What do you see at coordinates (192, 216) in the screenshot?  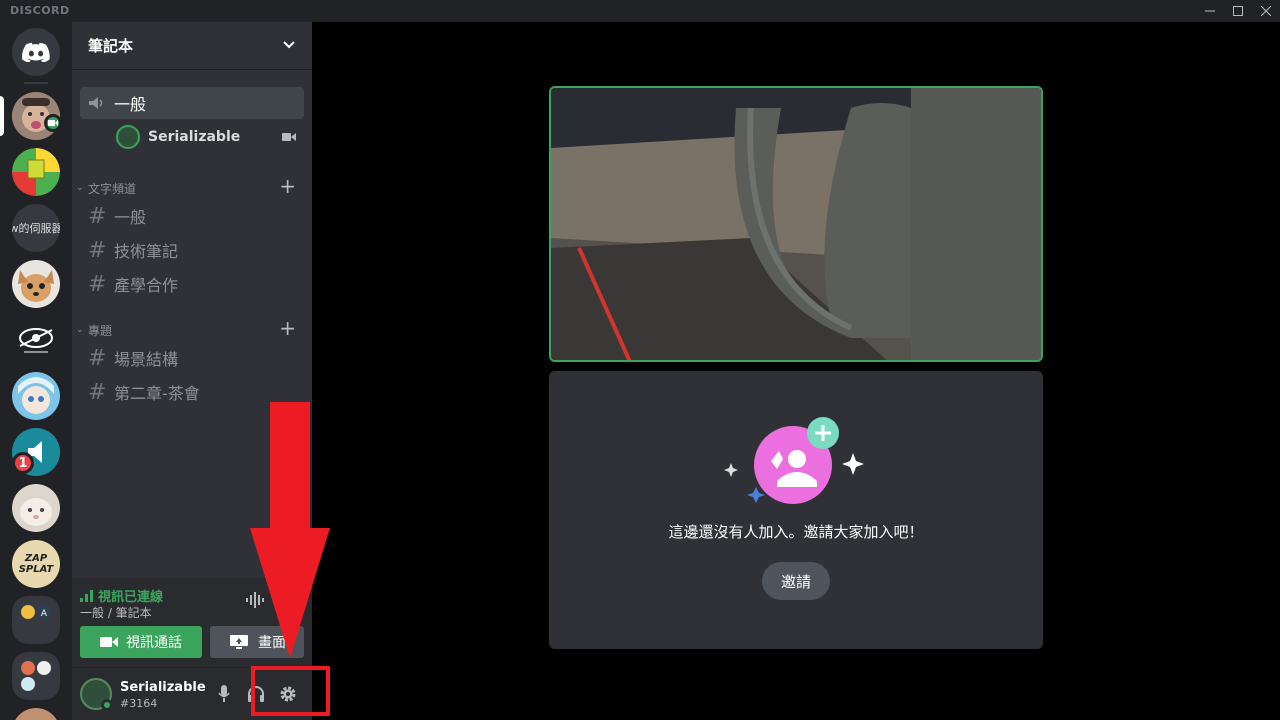 I see `text-channel-general: # 一般` at bounding box center [192, 216].